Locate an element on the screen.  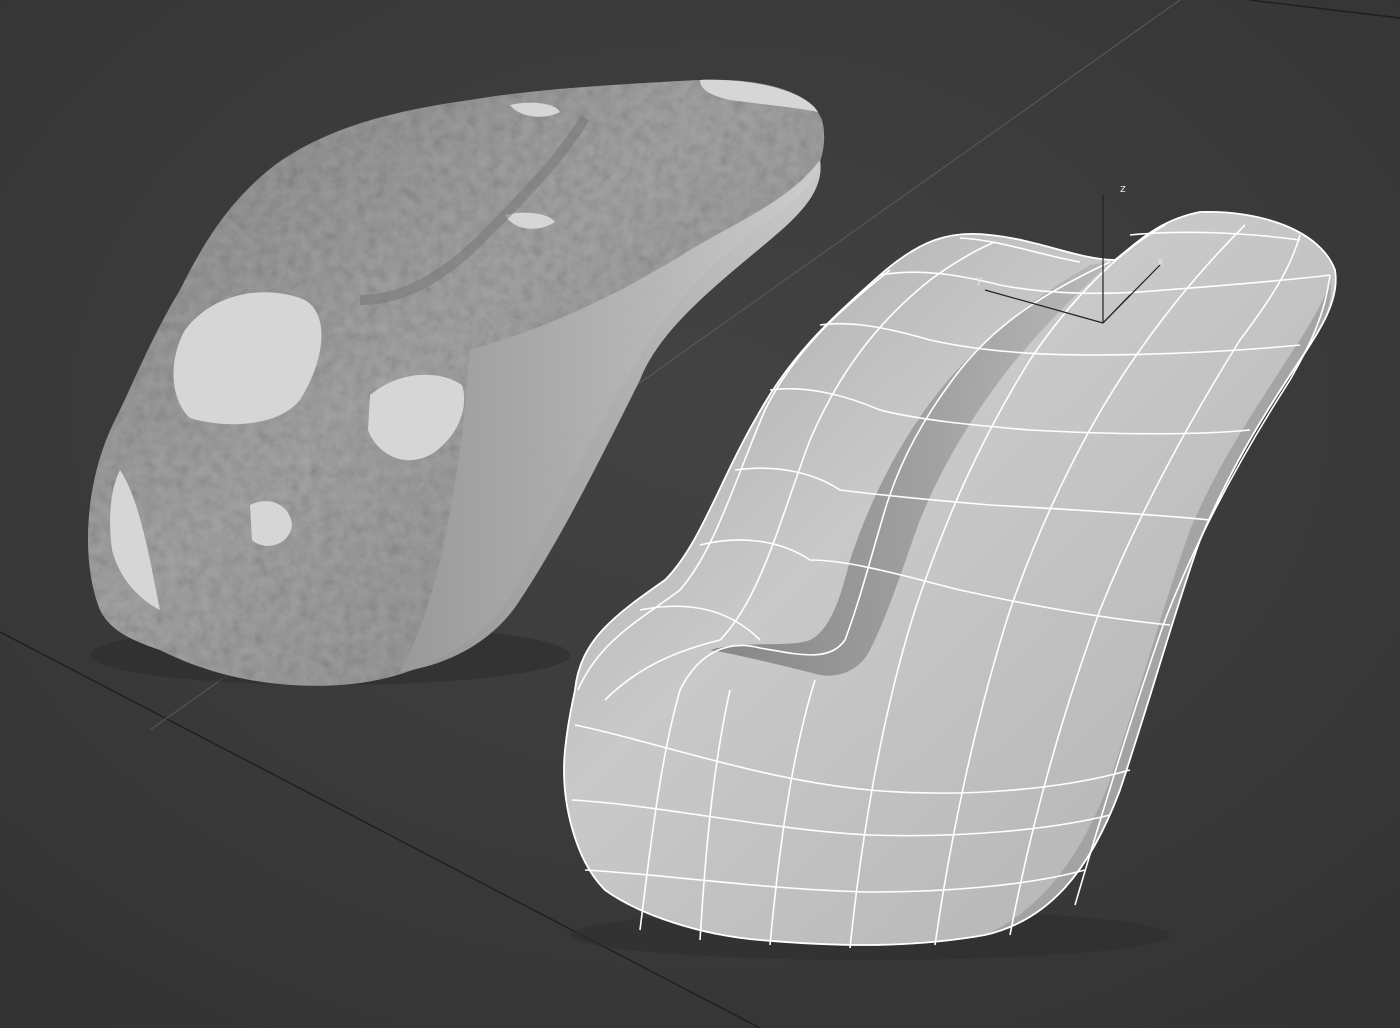
gizmo-y-label: y is located at coordinates (979, 279).